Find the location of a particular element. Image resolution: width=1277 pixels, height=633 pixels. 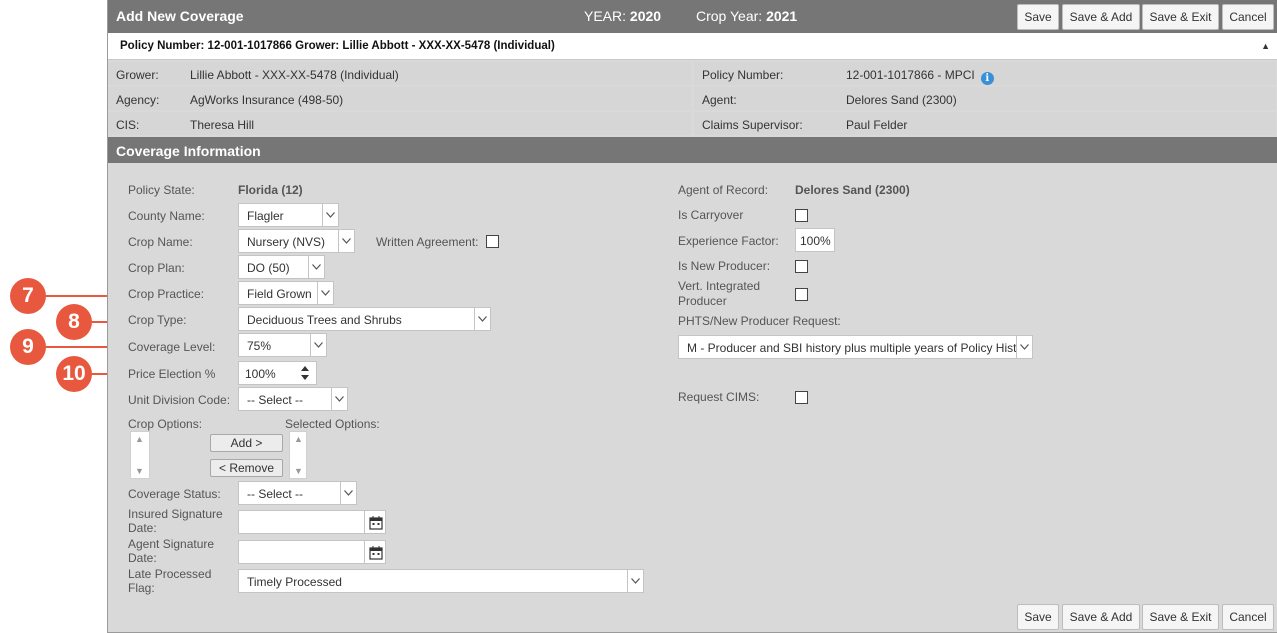

grower-label: Grower: is located at coordinates (137, 75).